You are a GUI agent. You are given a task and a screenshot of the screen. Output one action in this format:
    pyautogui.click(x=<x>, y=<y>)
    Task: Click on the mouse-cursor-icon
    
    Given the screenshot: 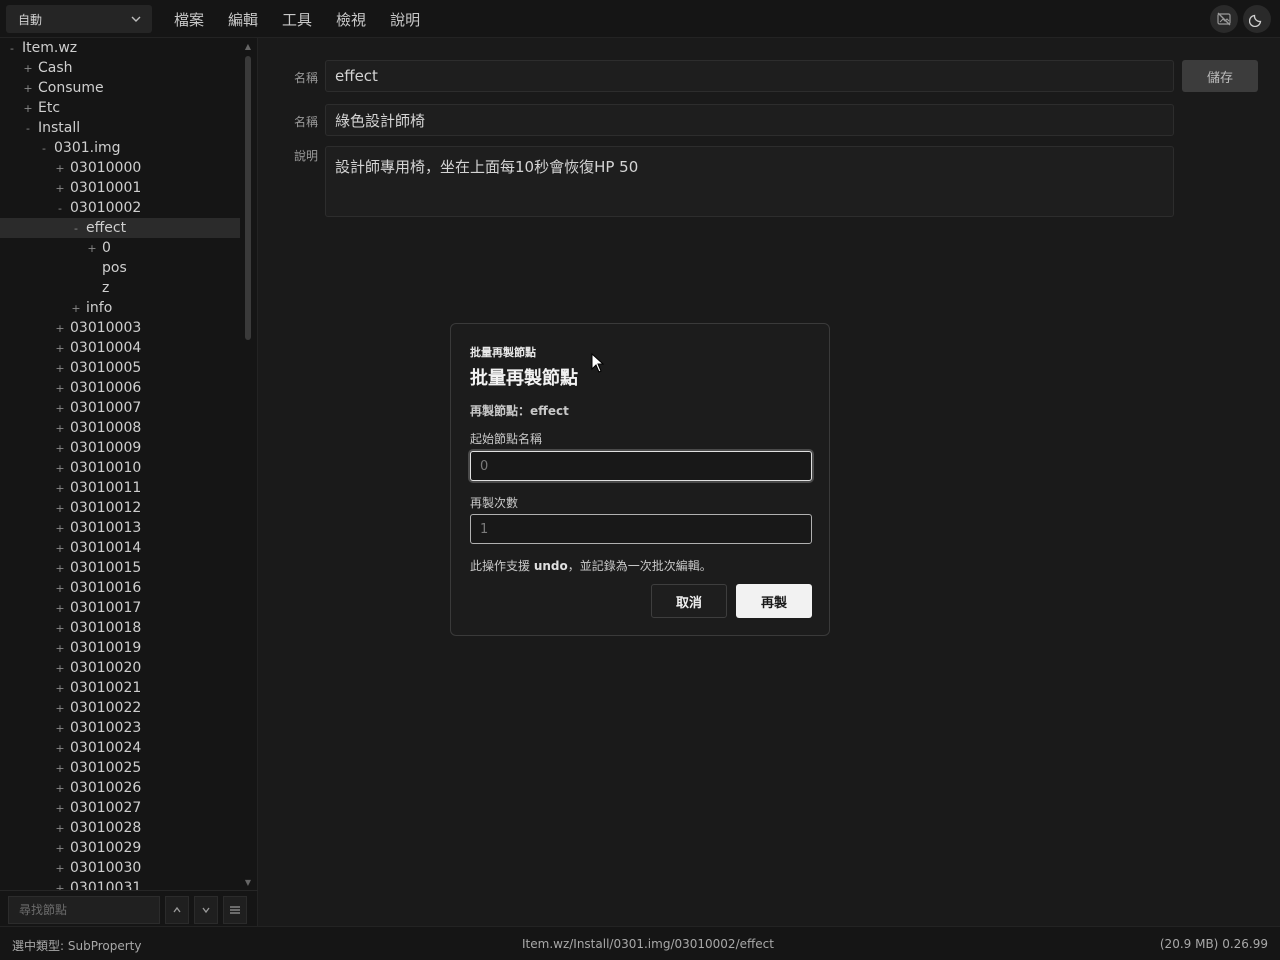 What is the action you would take?
    pyautogui.click(x=598, y=363)
    